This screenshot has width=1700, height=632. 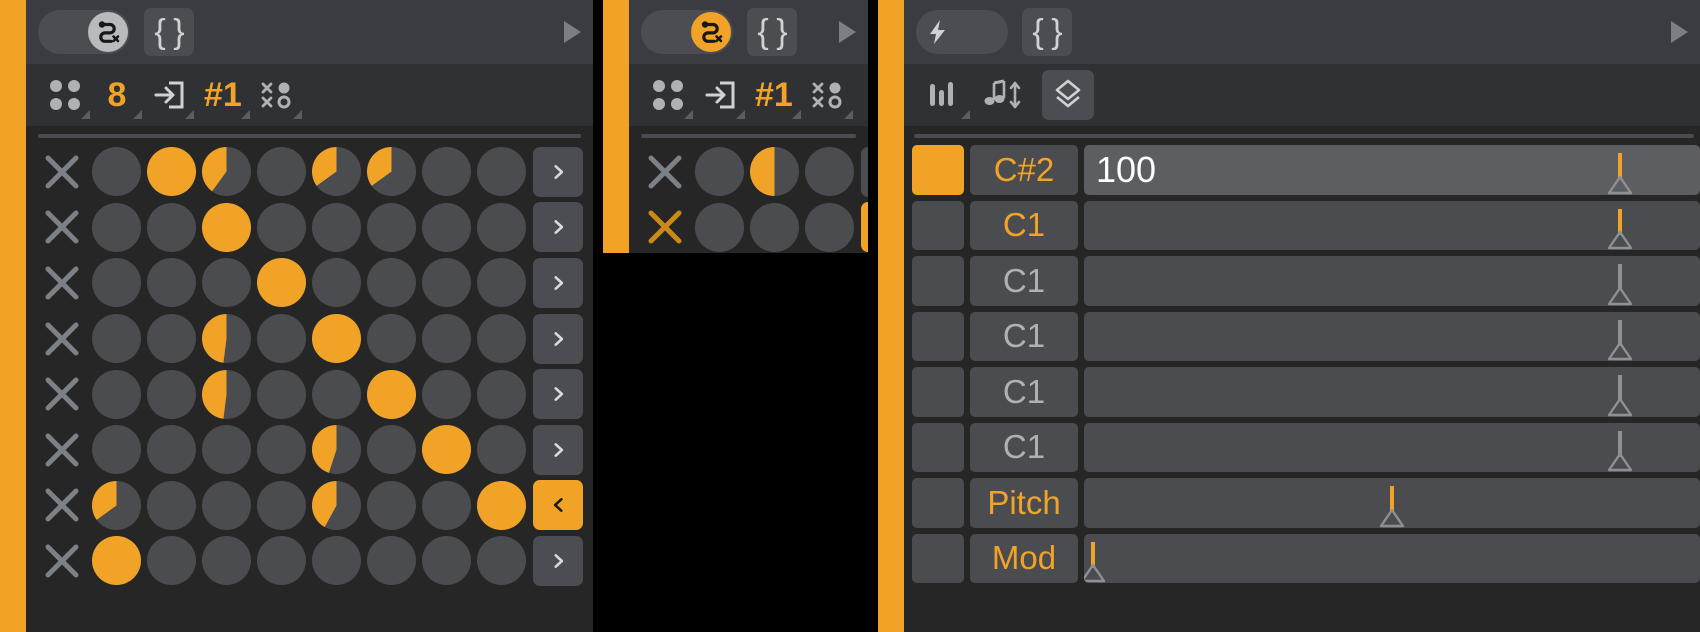 What do you see at coordinates (962, 32) in the screenshot?
I see `right-enable-toggle` at bounding box center [962, 32].